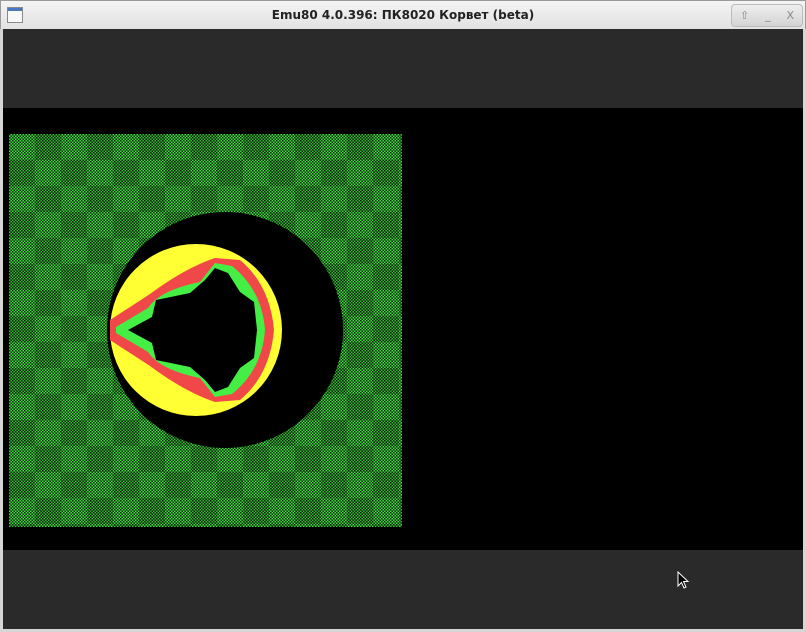  I want to click on window-title: Emu80 4.0.396: ПК8020 Корвет (beta), so click(403, 15).